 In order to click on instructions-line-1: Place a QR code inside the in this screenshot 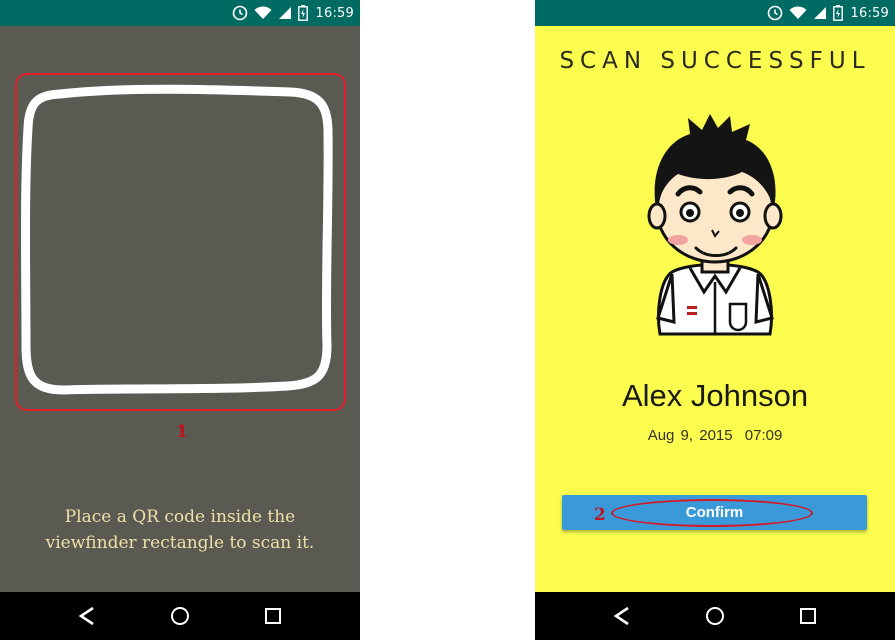, I will do `click(180, 517)`.